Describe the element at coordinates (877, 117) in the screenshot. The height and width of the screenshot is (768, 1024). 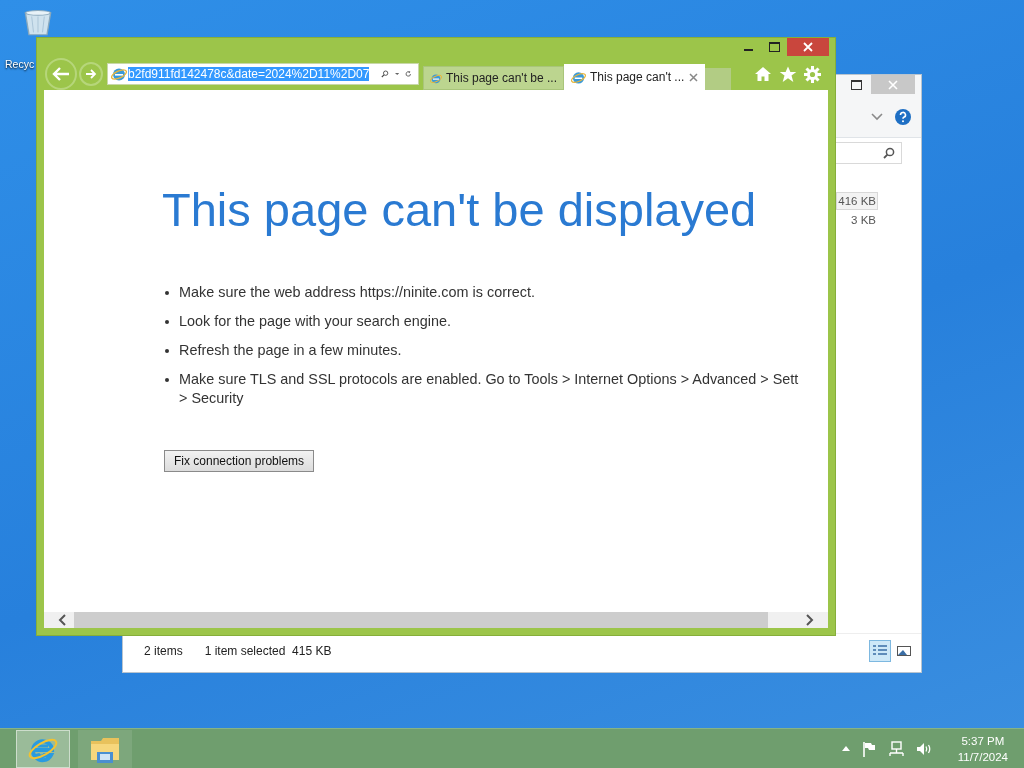
I see `chevron-down-icon` at that location.